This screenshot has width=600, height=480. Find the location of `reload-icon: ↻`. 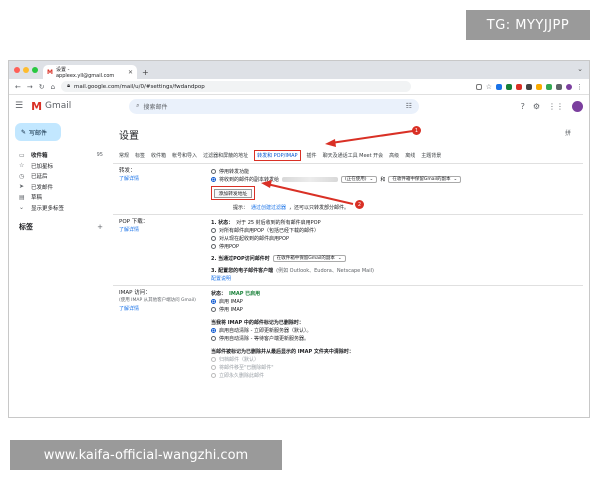

reload-icon: ↻ is located at coordinates (42, 87).